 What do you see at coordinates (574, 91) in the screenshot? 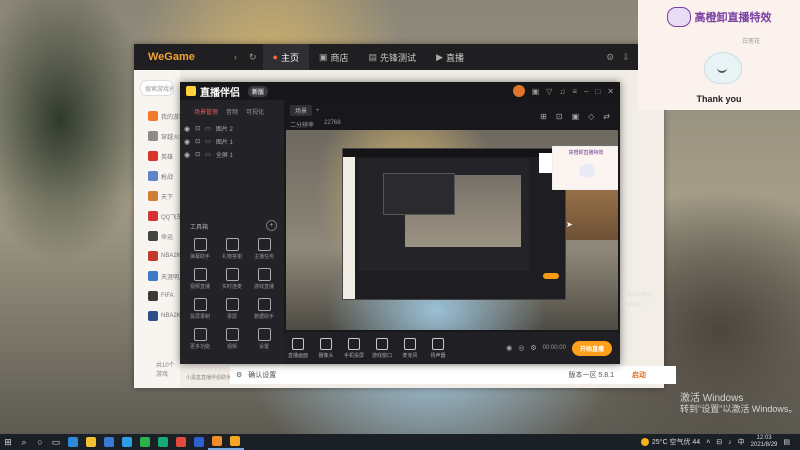
I see `menu-icon: ≡` at bounding box center [574, 91].